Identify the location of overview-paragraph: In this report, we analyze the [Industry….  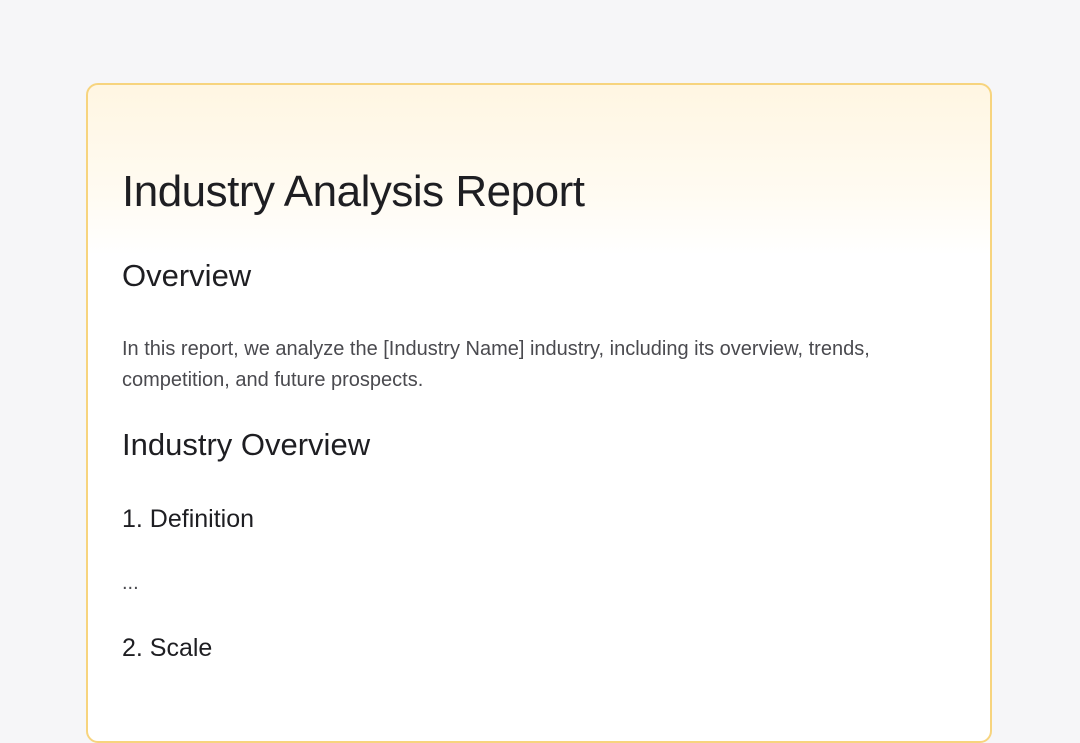
(496, 364).